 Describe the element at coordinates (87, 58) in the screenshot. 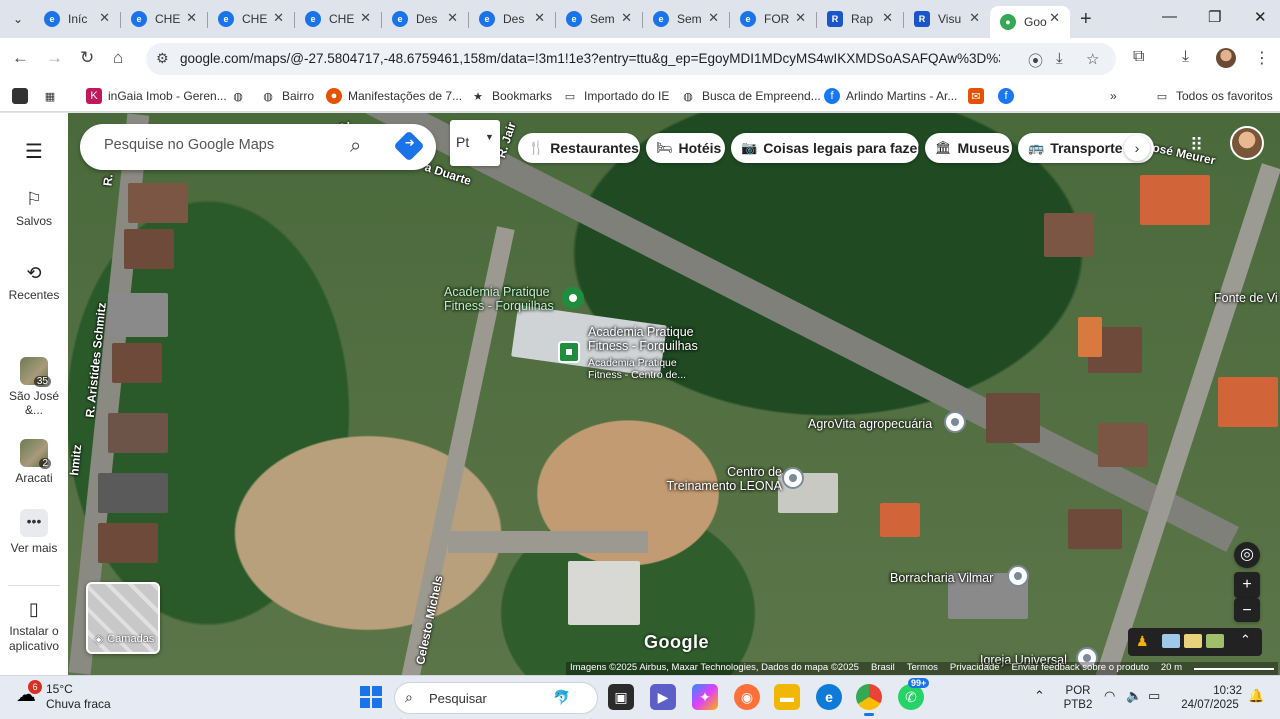

I see `reload-icon: ↻` at that location.